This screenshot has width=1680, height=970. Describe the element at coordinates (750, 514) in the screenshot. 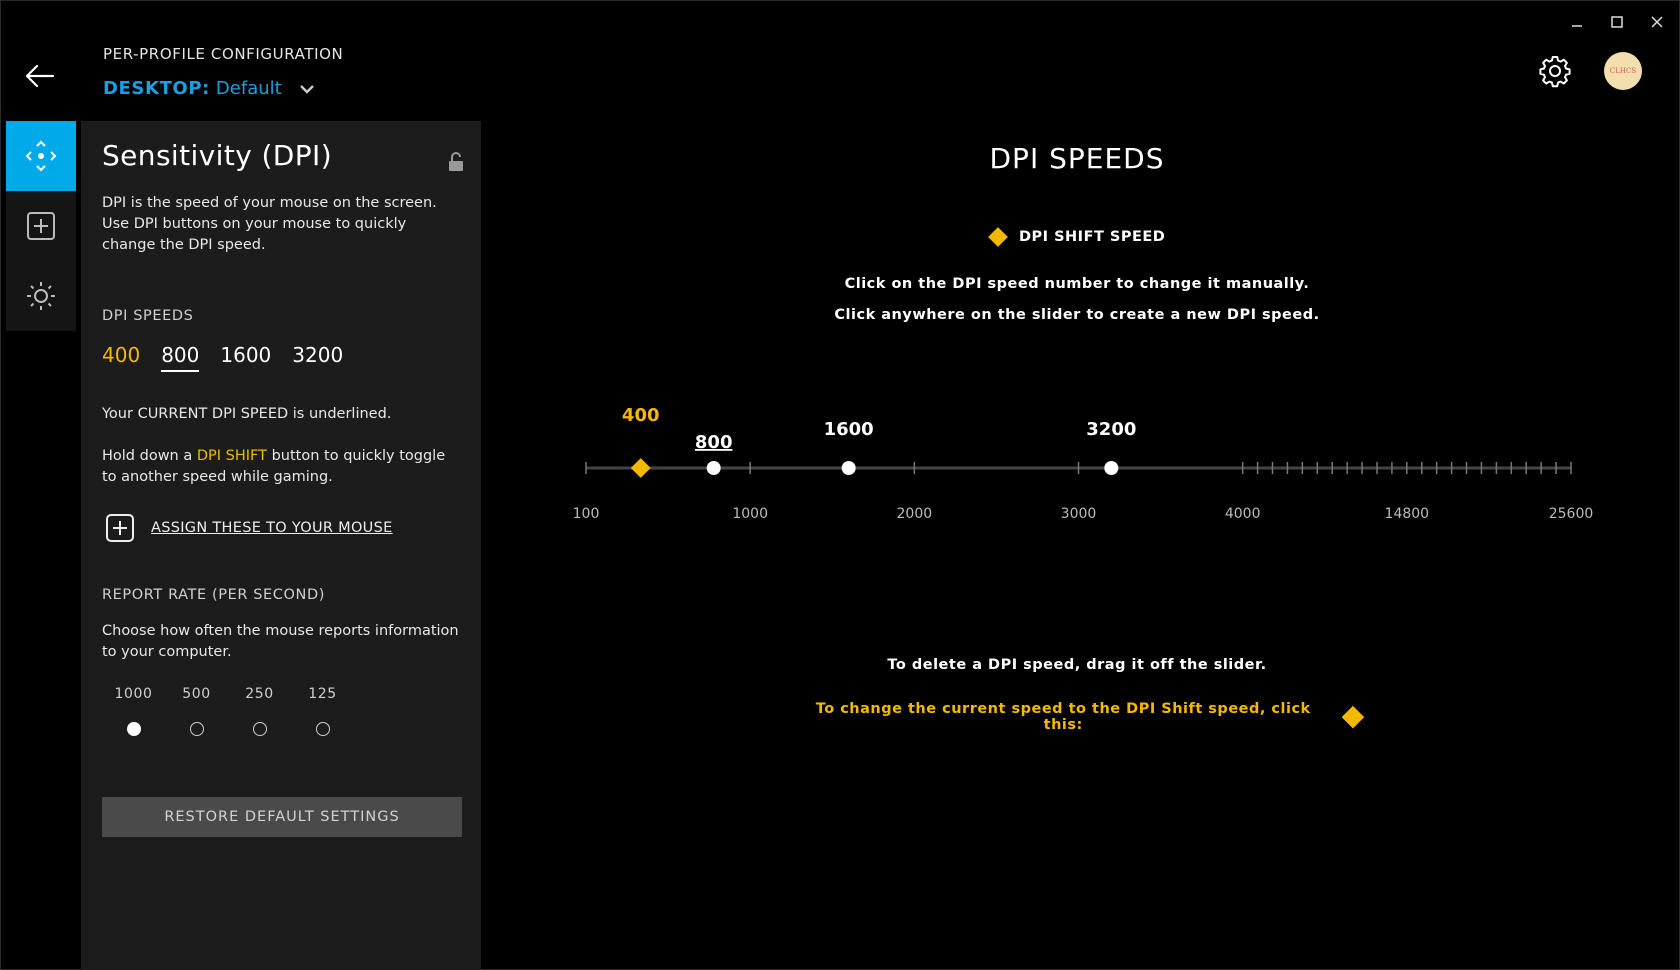

I see `slider-axis-label: 1000` at that location.